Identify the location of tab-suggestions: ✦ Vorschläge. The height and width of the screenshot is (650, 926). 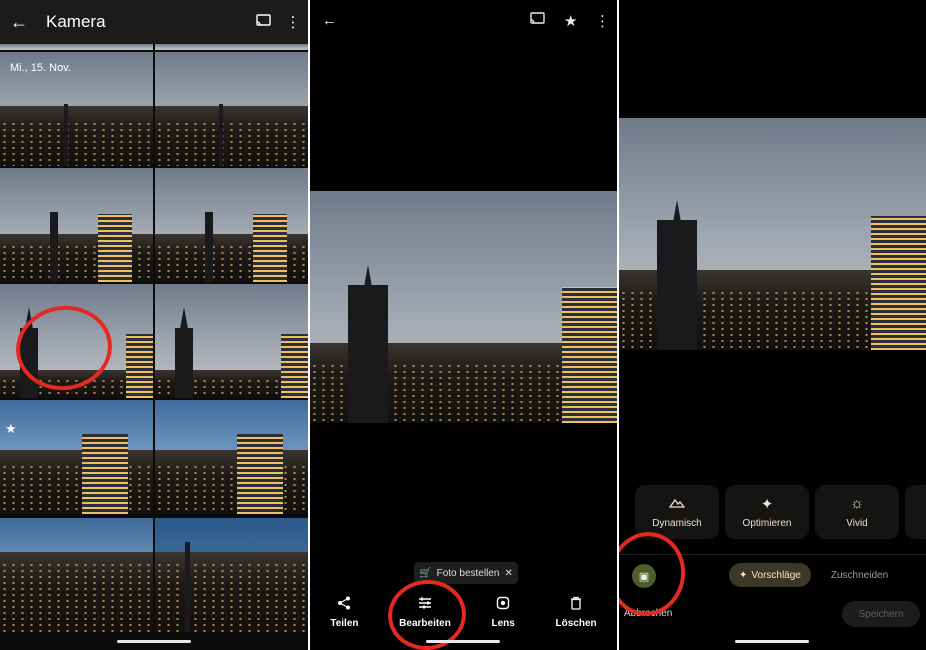
(770, 575).